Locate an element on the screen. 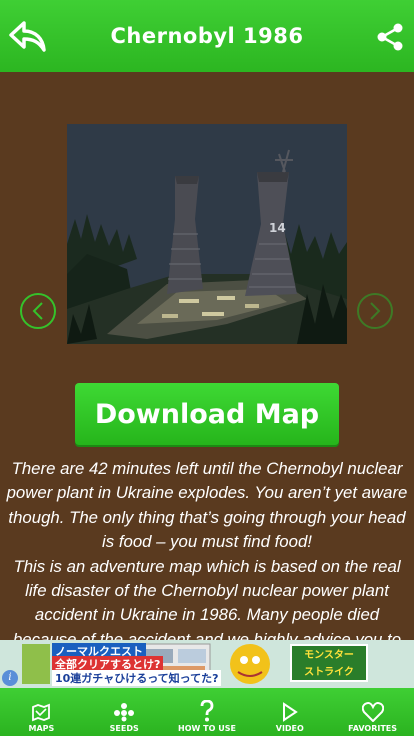  tab-favorites: FAVORITES is located at coordinates (372, 712).